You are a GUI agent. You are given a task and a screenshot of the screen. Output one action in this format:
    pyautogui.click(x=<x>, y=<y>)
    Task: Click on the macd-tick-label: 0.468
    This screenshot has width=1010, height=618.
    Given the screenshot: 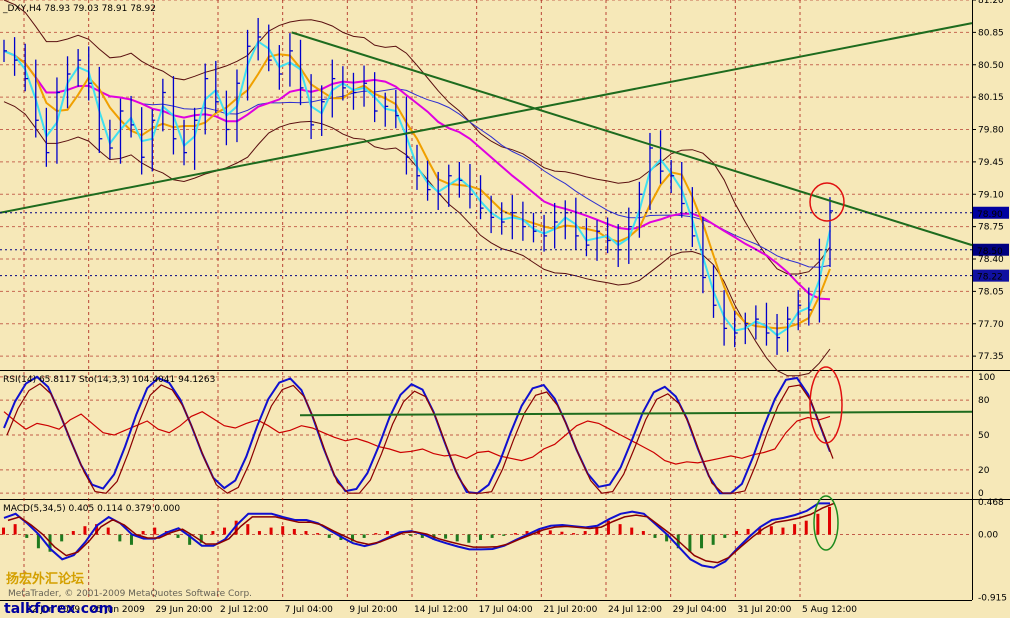 What is the action you would take?
    pyautogui.click(x=991, y=503)
    